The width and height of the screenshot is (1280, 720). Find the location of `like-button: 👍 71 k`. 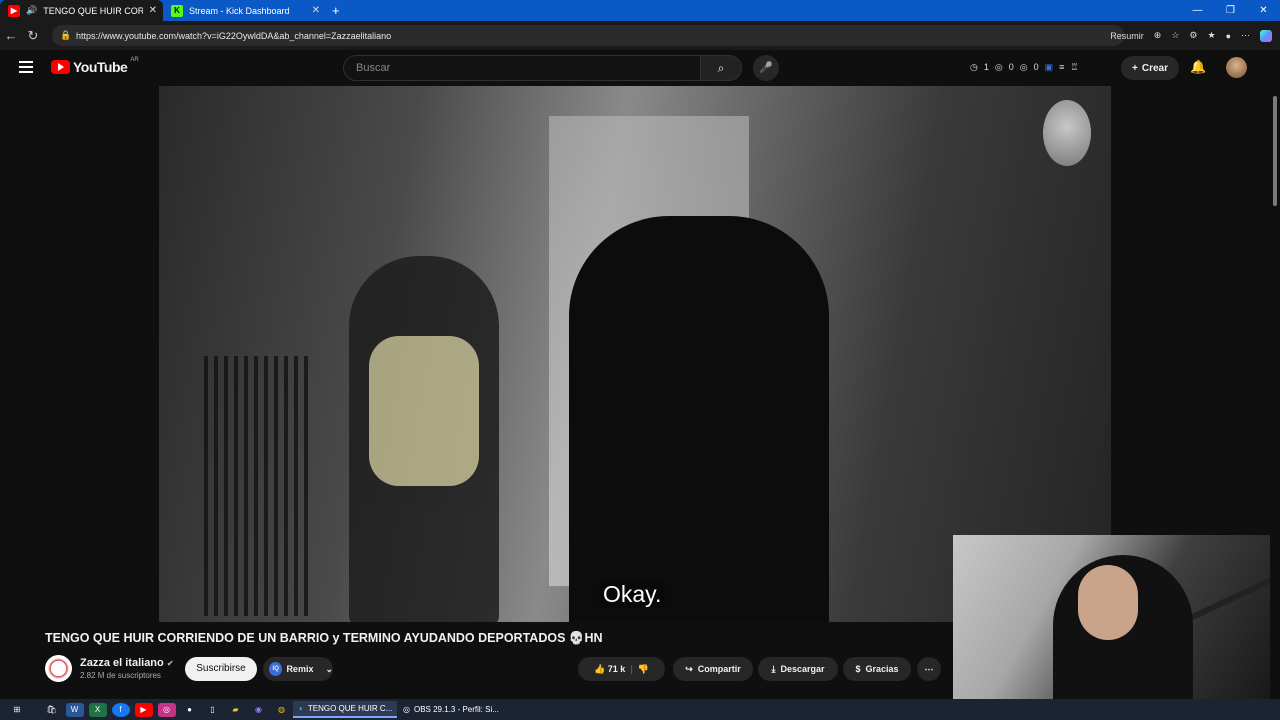

like-button: 👍 71 k is located at coordinates (609, 669).